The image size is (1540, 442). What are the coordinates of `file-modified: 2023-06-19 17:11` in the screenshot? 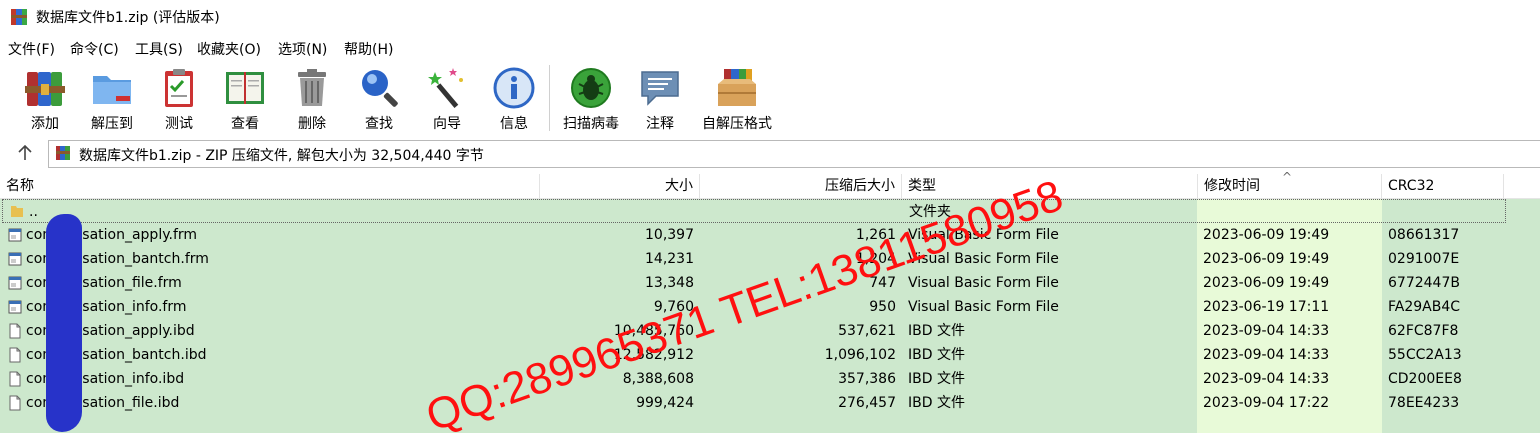 It's located at (1266, 307).